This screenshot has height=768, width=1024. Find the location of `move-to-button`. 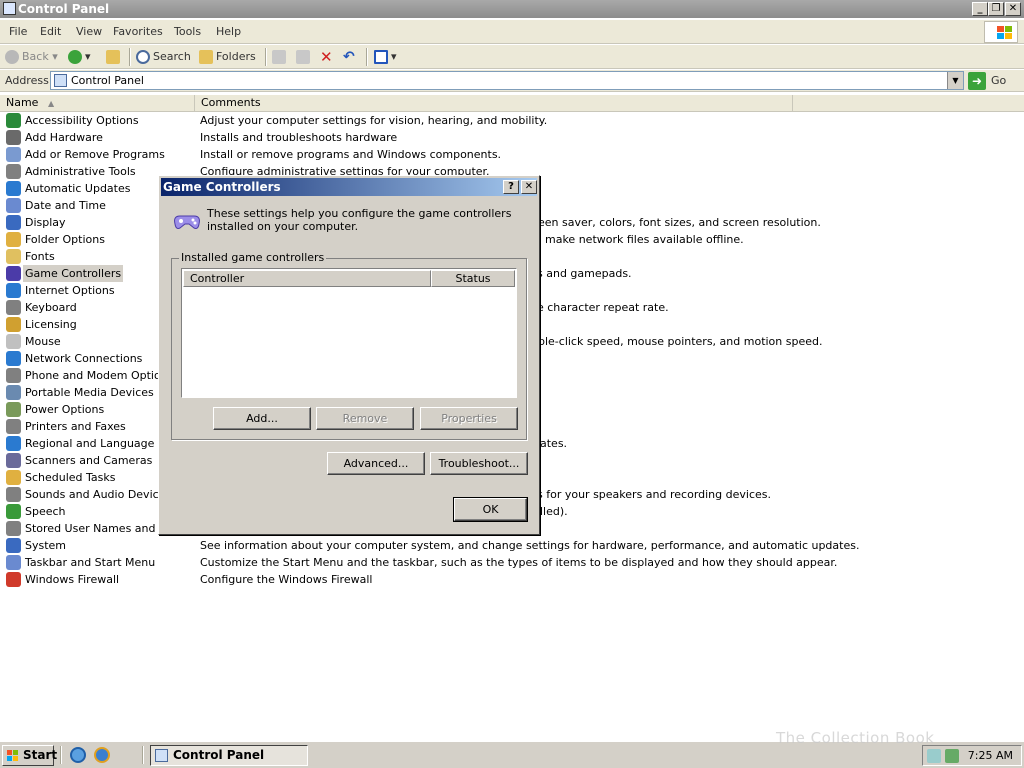

move-to-button is located at coordinates (280, 57).